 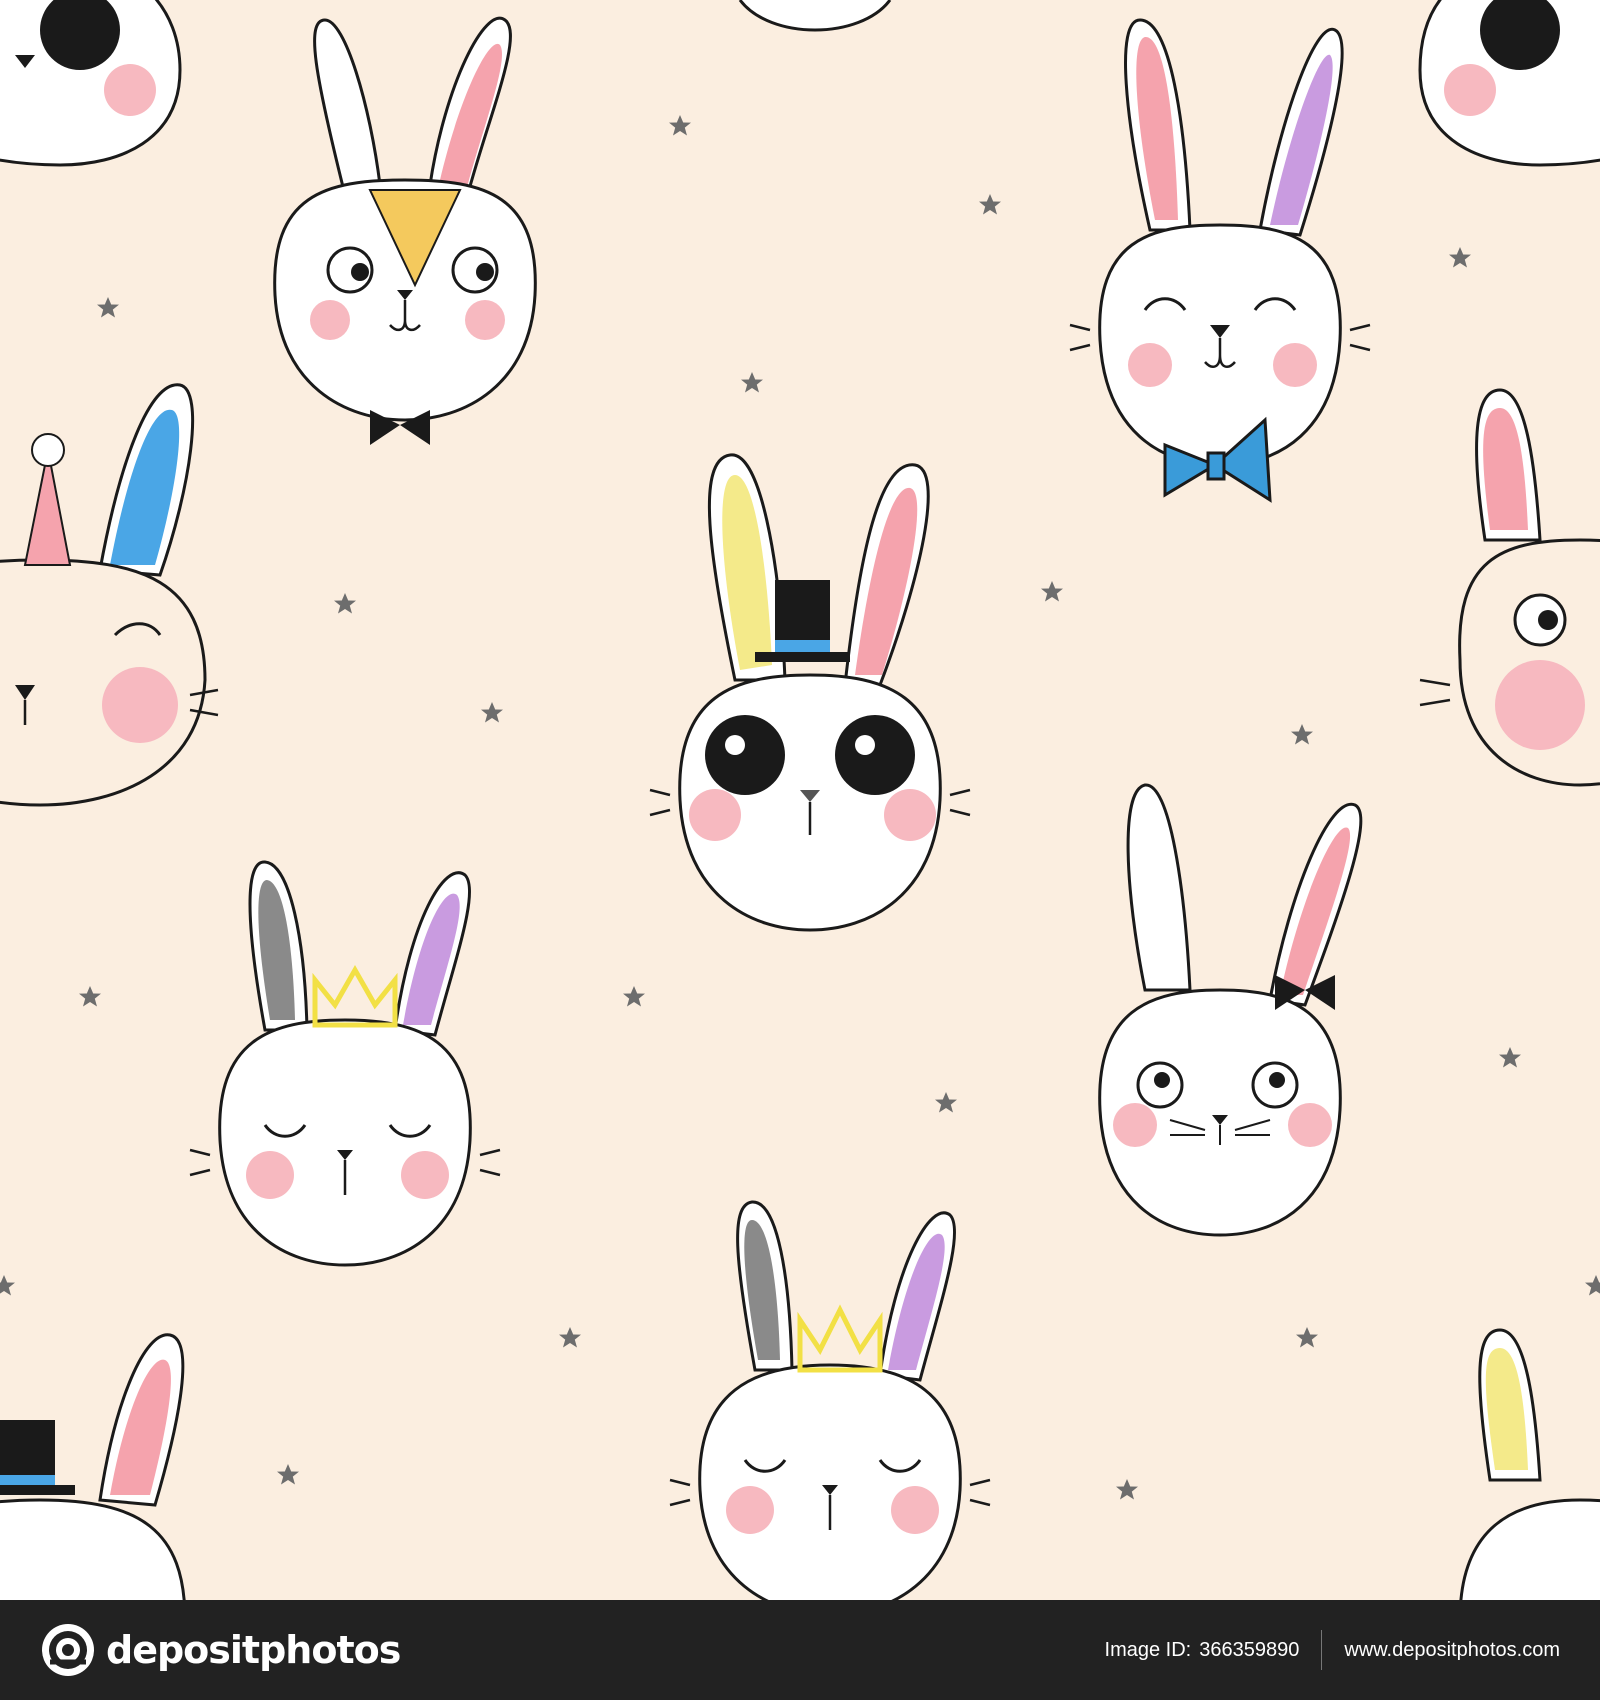 I want to click on bunny-triangle-bowtie, so click(x=405, y=230).